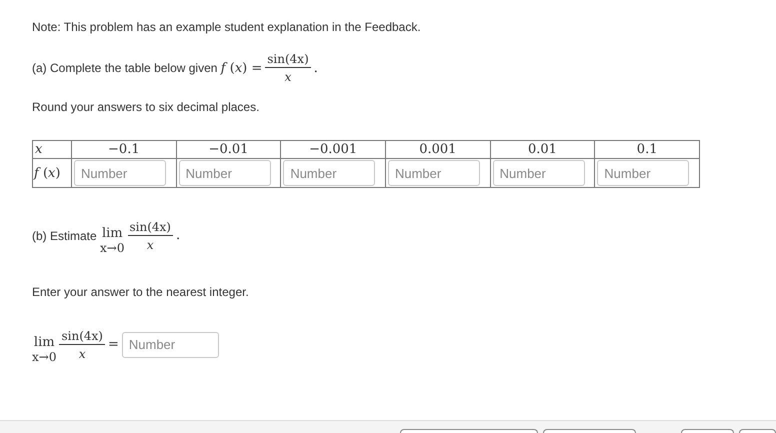 The image size is (776, 433). What do you see at coordinates (38, 149) in the screenshot?
I see `table-header: x` at bounding box center [38, 149].